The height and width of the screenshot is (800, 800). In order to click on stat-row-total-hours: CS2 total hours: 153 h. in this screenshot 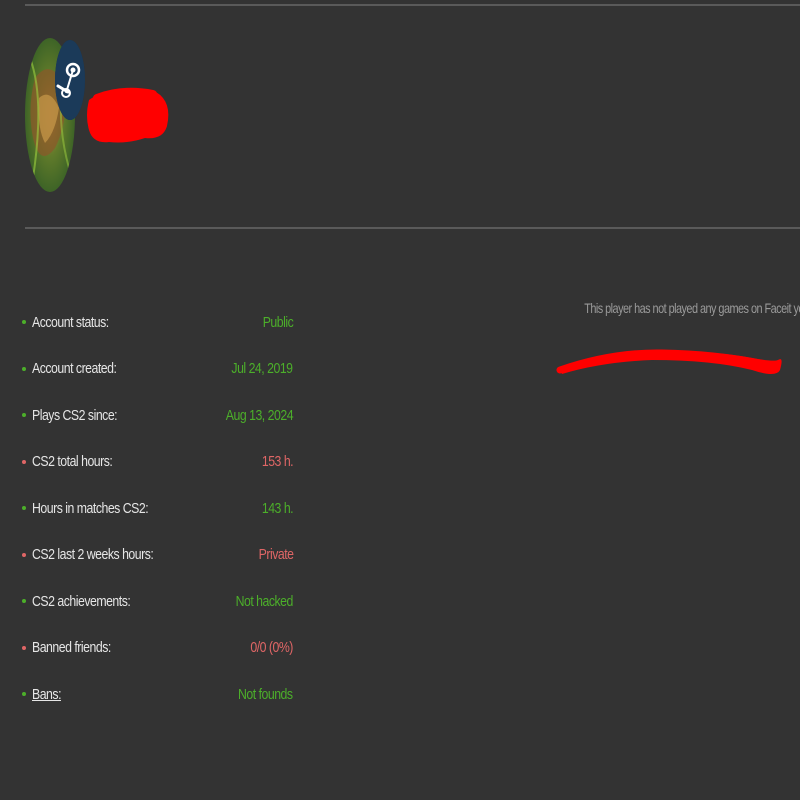, I will do `click(159, 462)`.